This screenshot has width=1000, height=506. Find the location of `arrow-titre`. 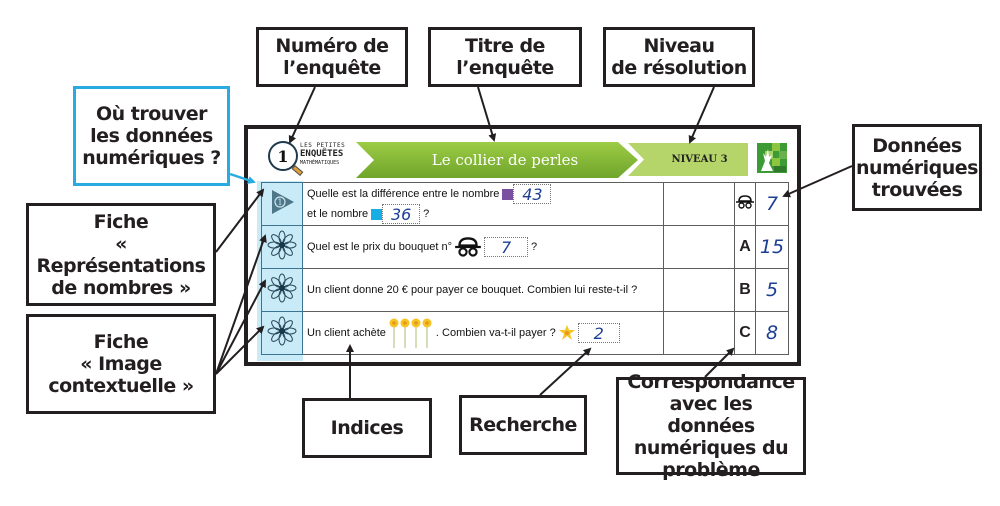

arrow-titre is located at coordinates (487, 114).